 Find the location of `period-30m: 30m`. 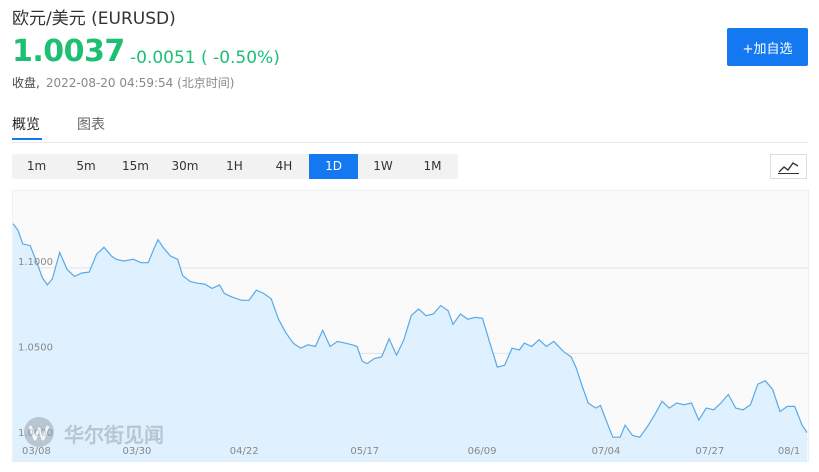

period-30m: 30m is located at coordinates (185, 166).